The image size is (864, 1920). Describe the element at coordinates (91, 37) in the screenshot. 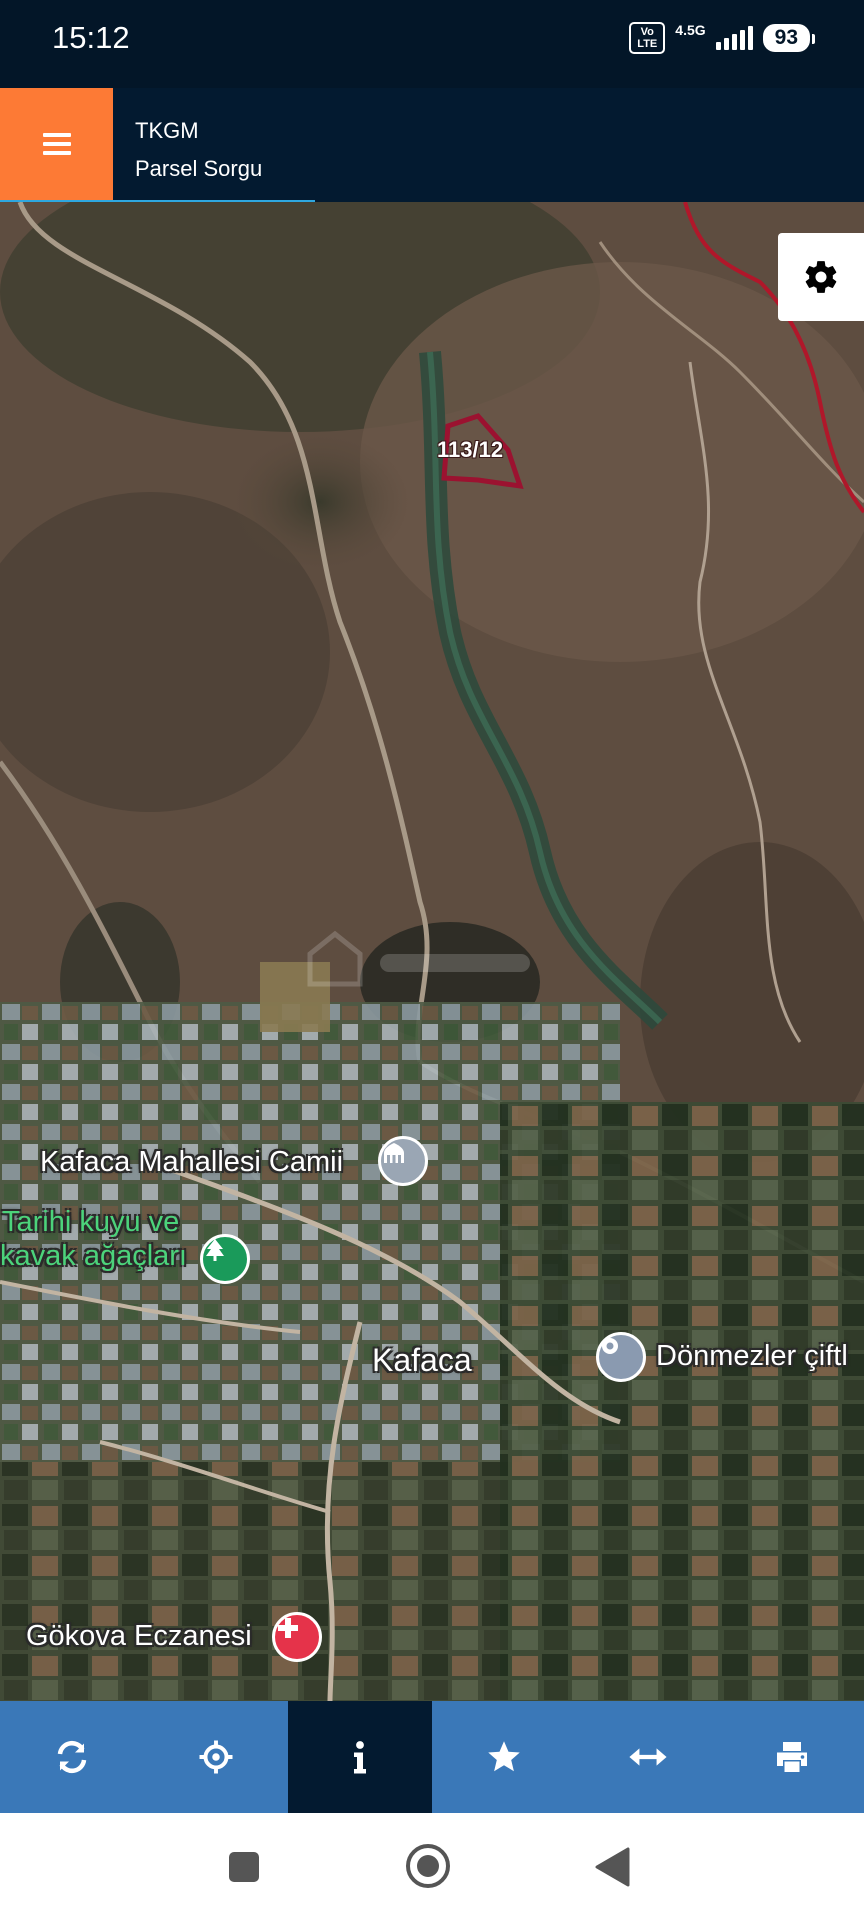

I see `status-time: 15:12` at that location.